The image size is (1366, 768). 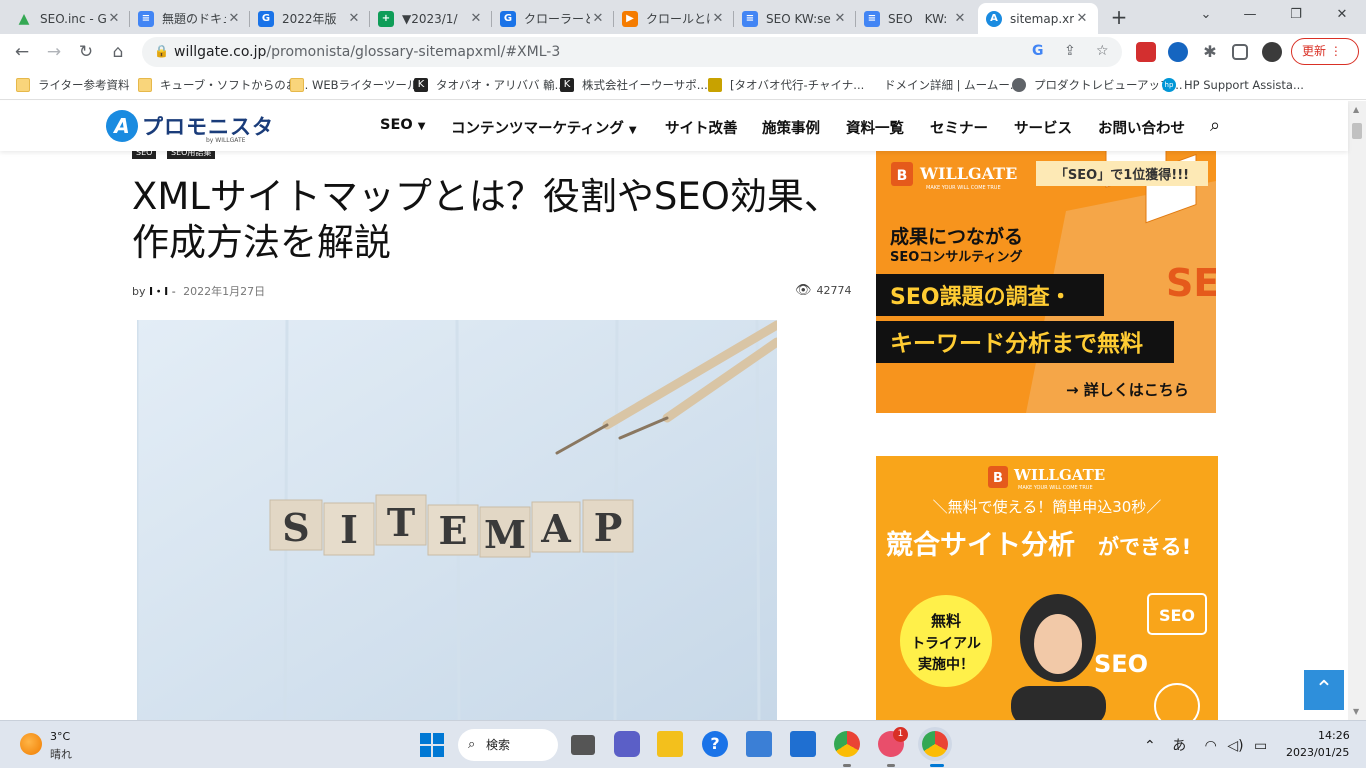 What do you see at coordinates (1141, 127) in the screenshot?
I see `nav-item-contact: お問い合わせ` at bounding box center [1141, 127].